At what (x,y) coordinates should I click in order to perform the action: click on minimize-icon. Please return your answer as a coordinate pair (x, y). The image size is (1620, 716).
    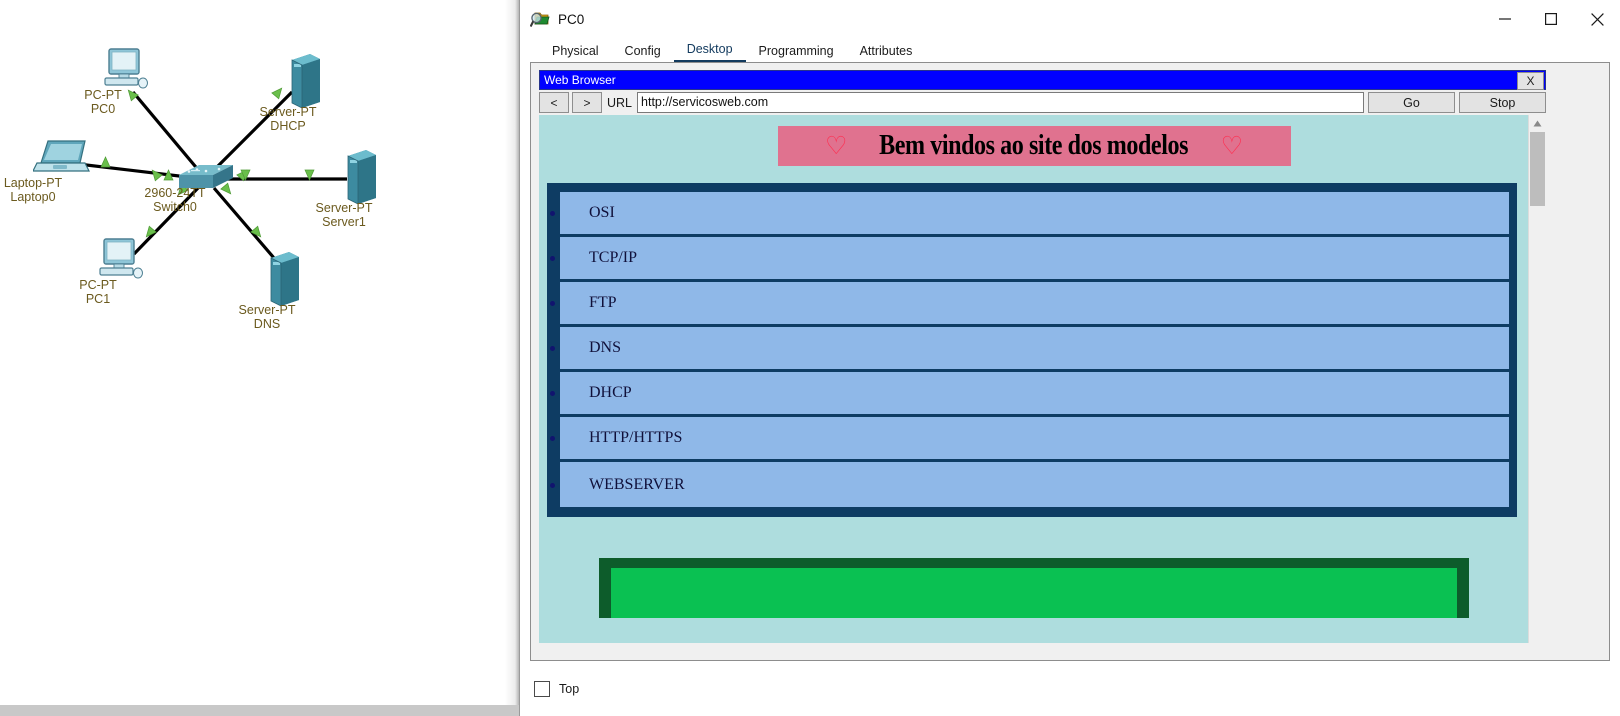
    Looking at the image, I should click on (1505, 19).